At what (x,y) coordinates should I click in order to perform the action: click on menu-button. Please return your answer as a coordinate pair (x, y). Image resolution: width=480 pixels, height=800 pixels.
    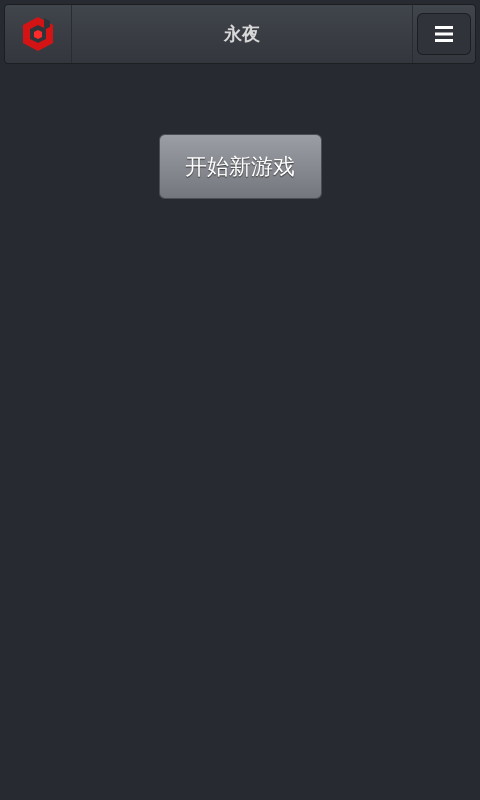
    Looking at the image, I should click on (444, 34).